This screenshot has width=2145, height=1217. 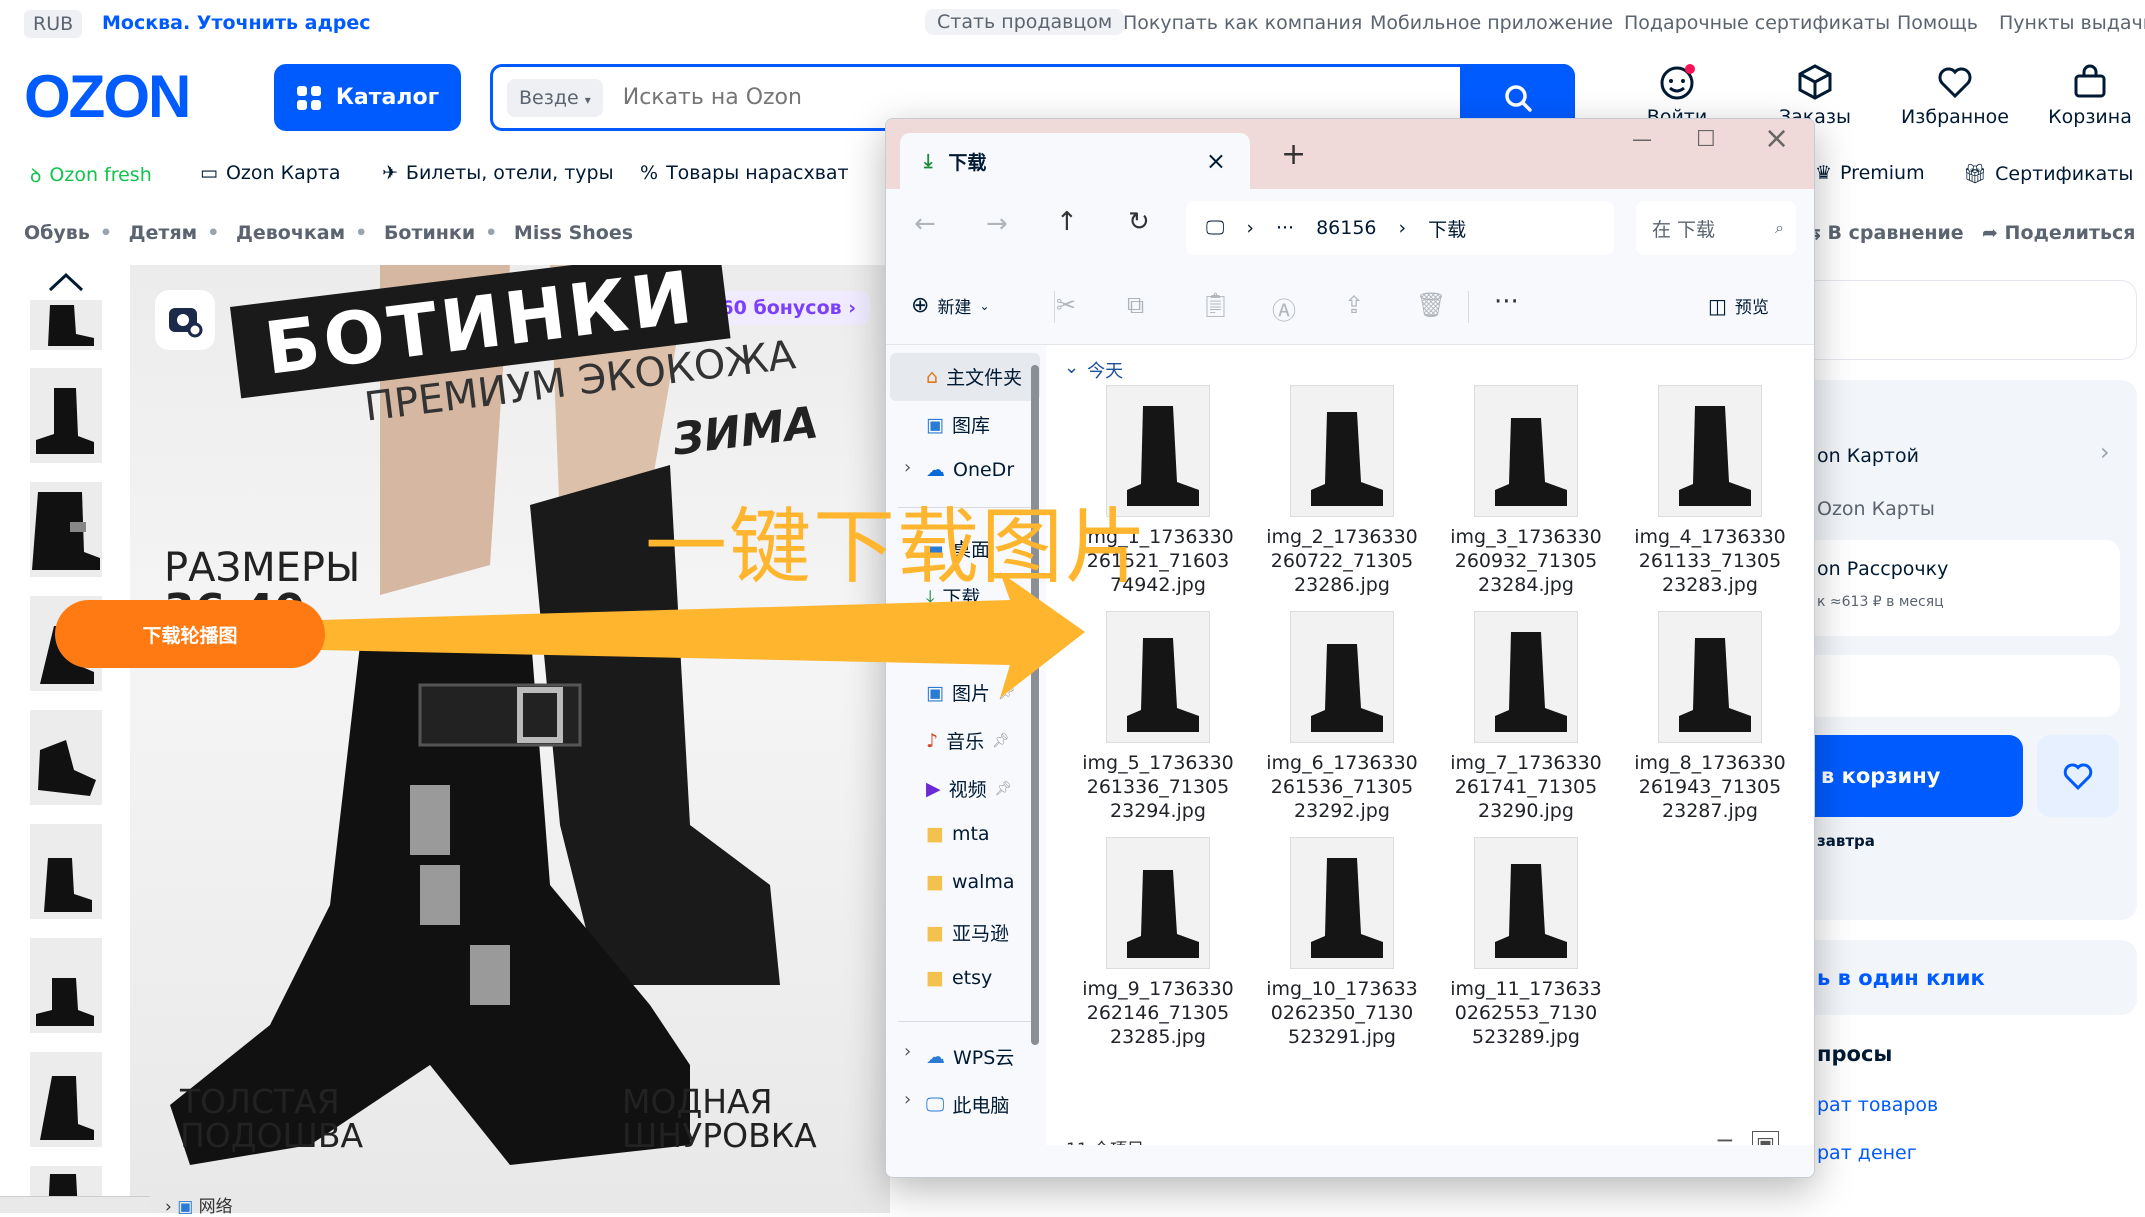 What do you see at coordinates (997, 224) in the screenshot?
I see `forward-icon: →` at bounding box center [997, 224].